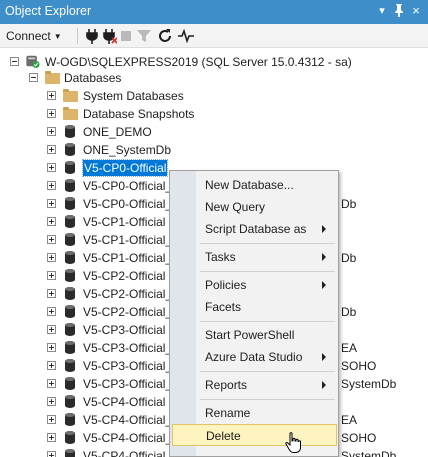  I want to click on stop-icon, so click(126, 36).